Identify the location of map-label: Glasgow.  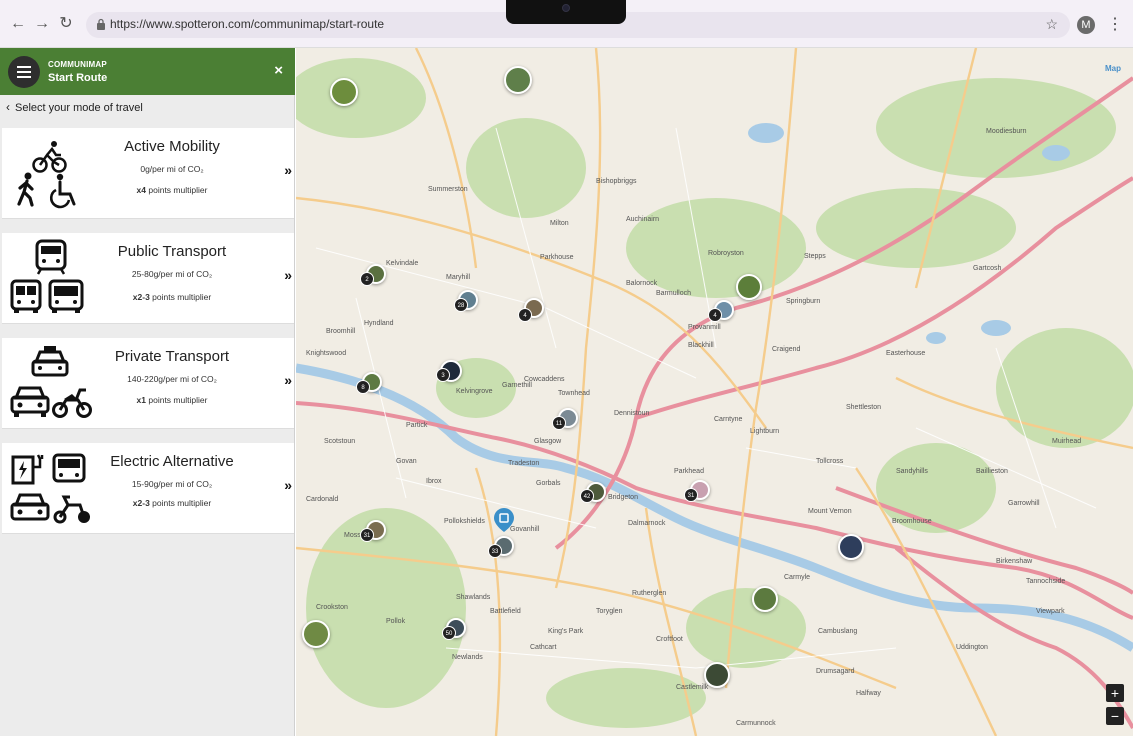
(548, 441).